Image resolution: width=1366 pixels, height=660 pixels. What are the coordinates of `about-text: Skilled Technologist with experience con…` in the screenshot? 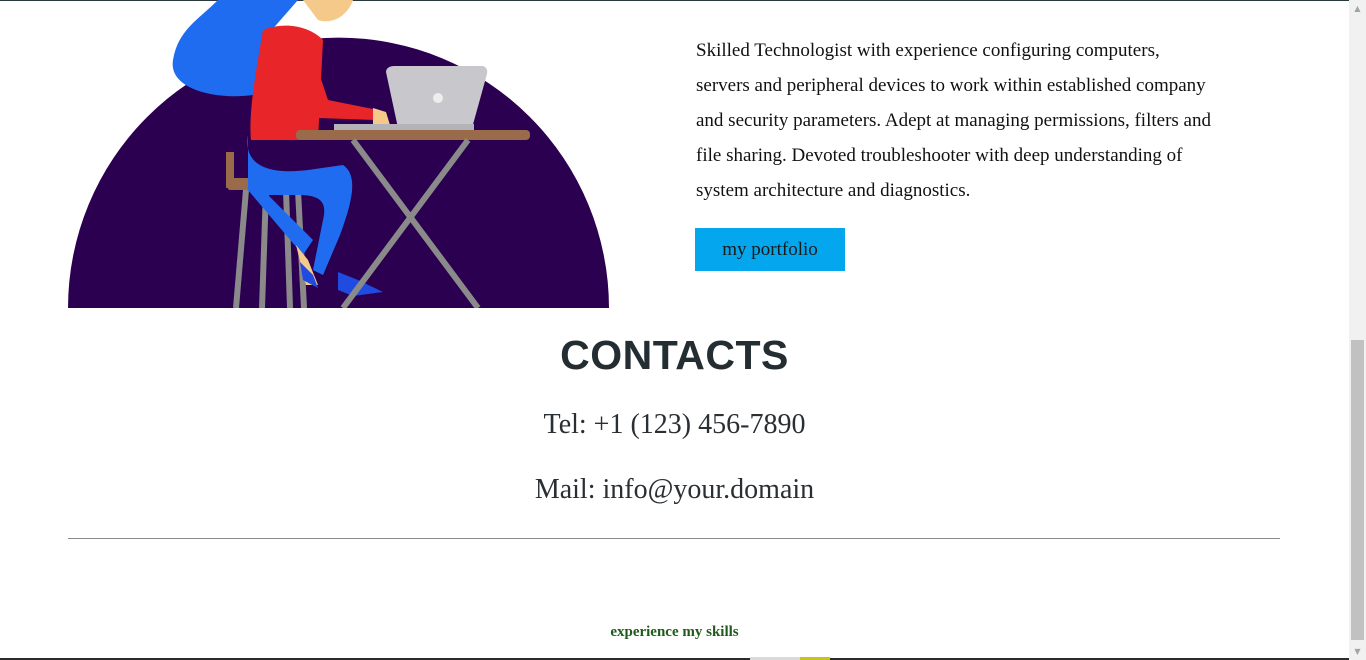 It's located at (976, 120).